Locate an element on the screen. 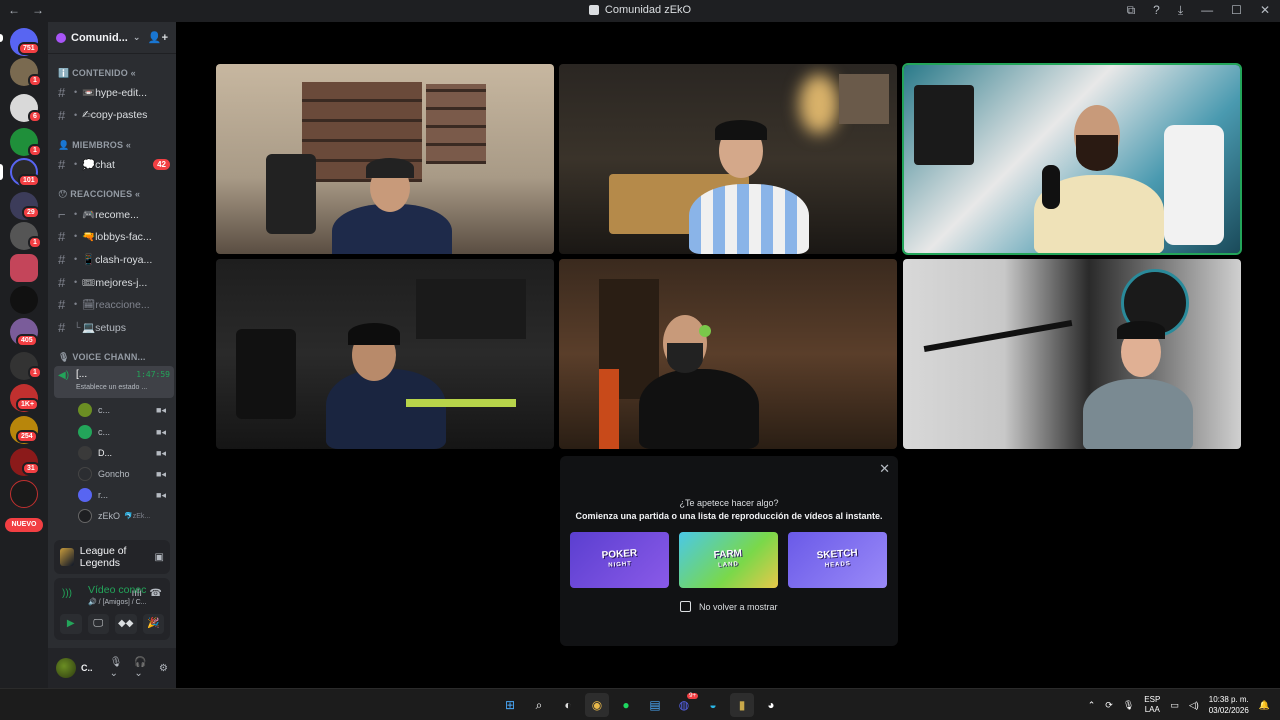 The width and height of the screenshot is (1280, 720). game-title: League of Legends is located at coordinates (103, 557).